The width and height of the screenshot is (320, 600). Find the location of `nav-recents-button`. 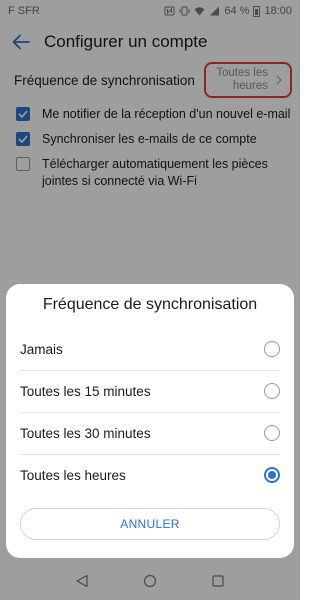

nav-recents-button is located at coordinates (218, 581).